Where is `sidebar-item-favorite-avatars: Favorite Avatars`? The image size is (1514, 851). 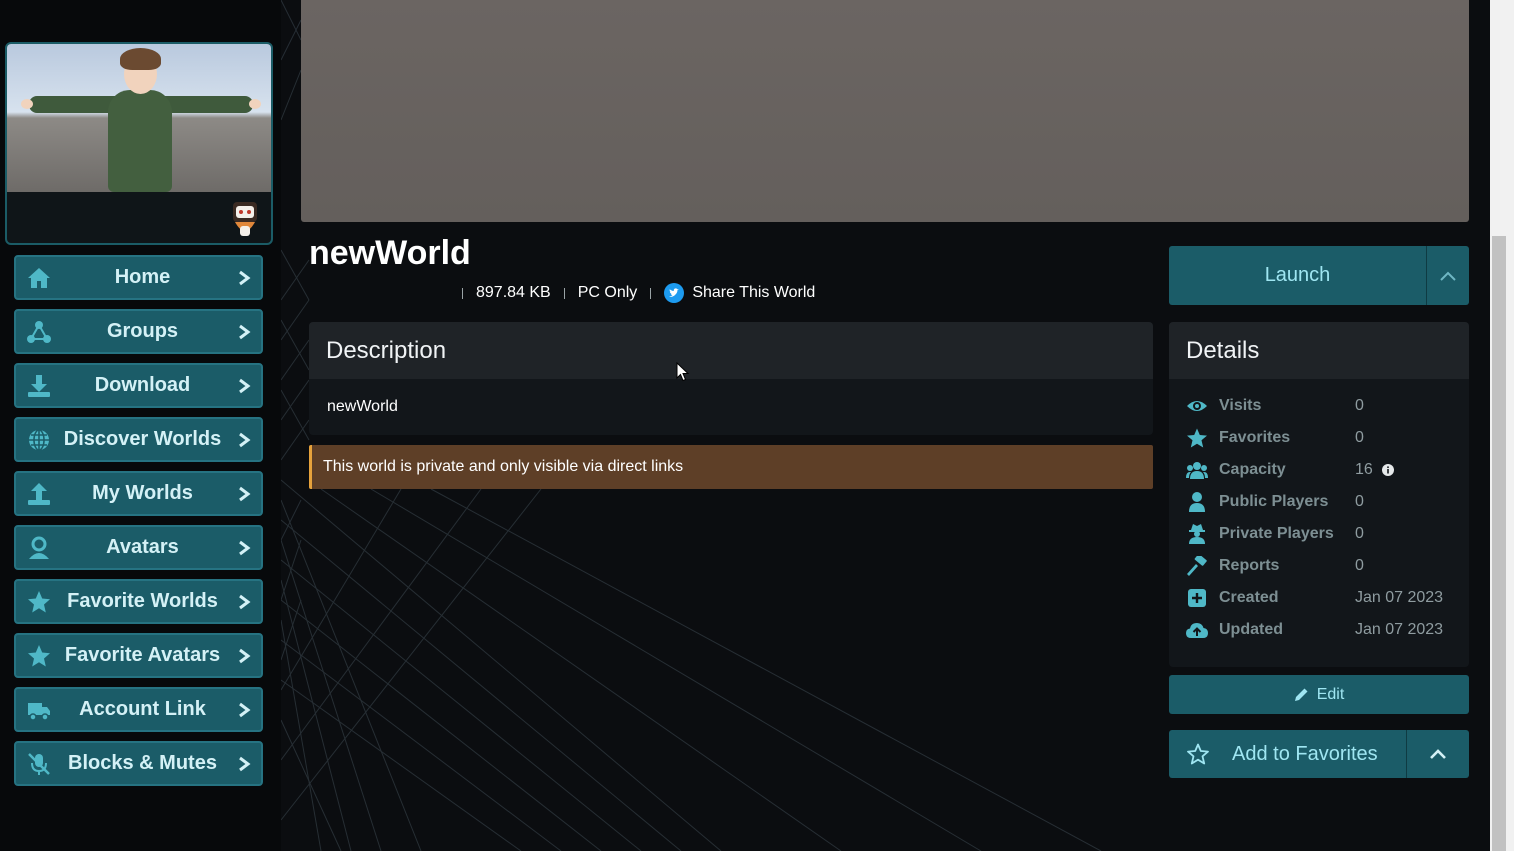 sidebar-item-favorite-avatars: Favorite Avatars is located at coordinates (138, 655).